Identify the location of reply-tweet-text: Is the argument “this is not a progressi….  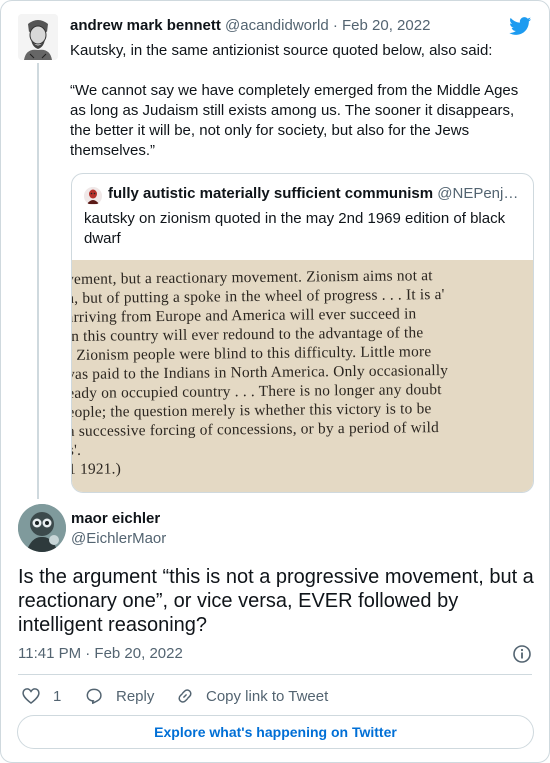
(276, 601).